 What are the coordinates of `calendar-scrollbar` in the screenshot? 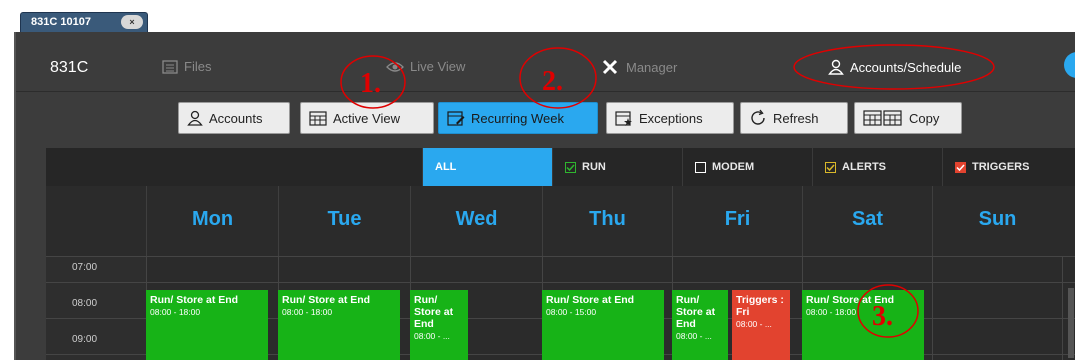 It's located at (1071, 323).